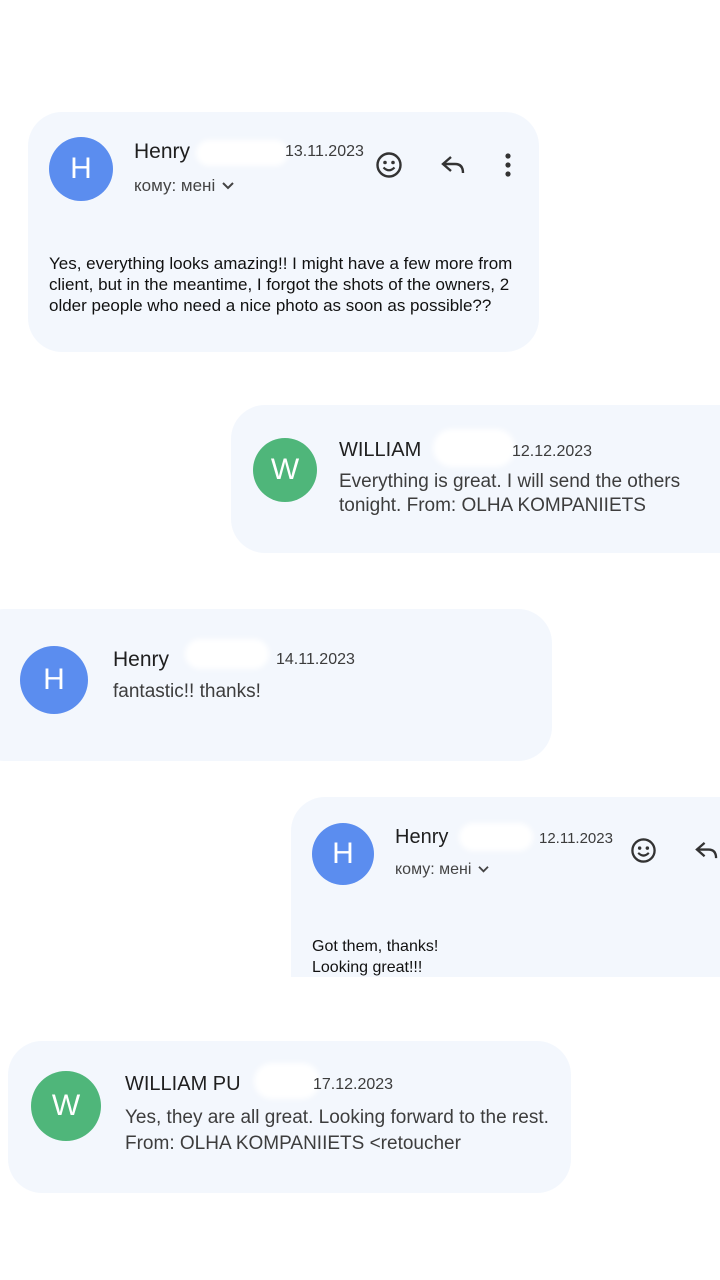 This screenshot has height=1280, width=720. What do you see at coordinates (380, 450) in the screenshot?
I see `sender-name: WILLIAM` at bounding box center [380, 450].